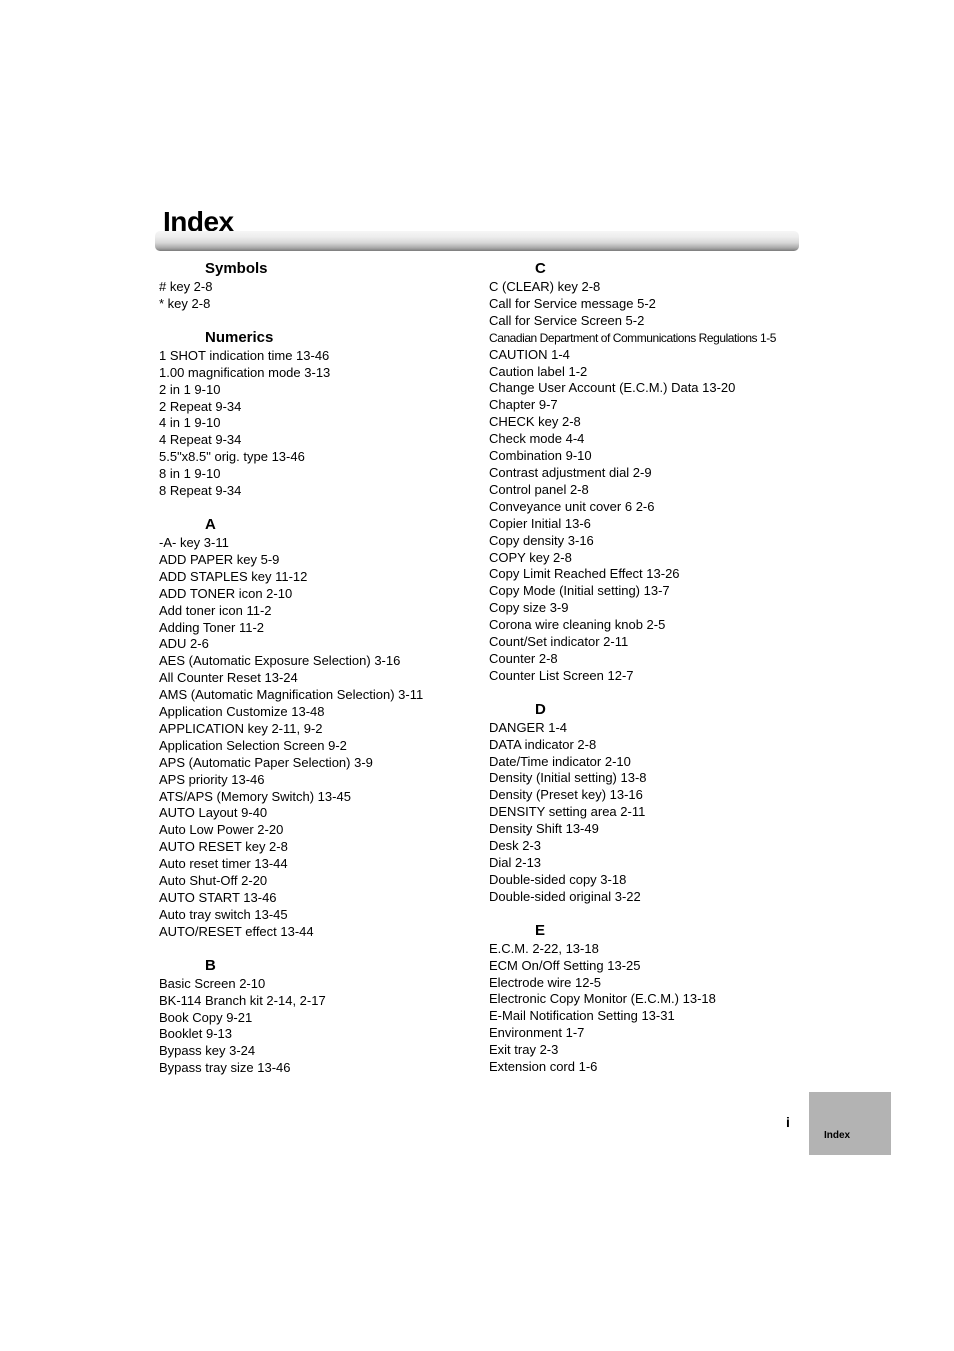 This screenshot has height=1351, width=954. What do you see at coordinates (567, 320) in the screenshot?
I see `index-entry: Call for Service Screen 5-2` at bounding box center [567, 320].